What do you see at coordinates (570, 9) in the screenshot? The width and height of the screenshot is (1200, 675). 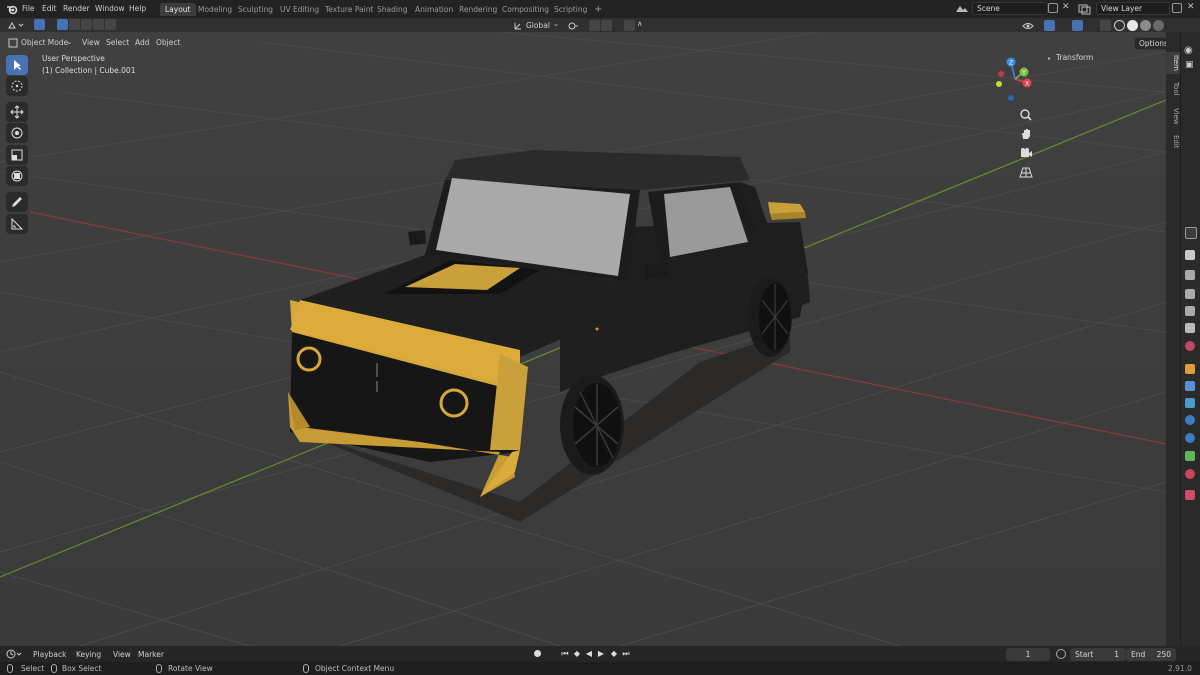 I see `tab-scripting: Scripting` at bounding box center [570, 9].